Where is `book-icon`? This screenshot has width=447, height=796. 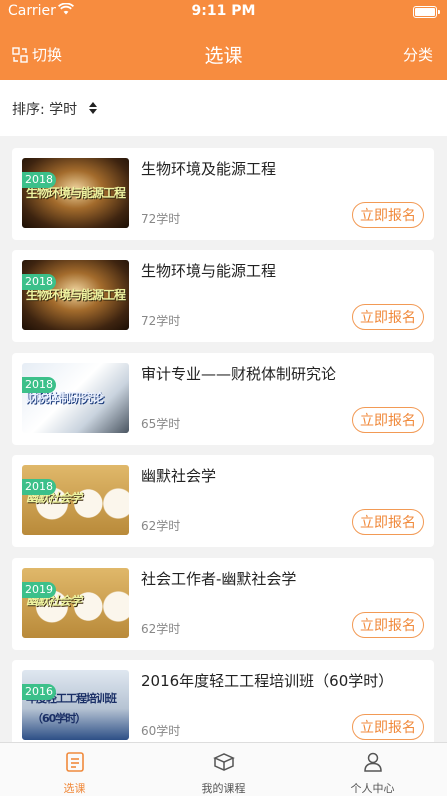
book-icon is located at coordinates (224, 762).